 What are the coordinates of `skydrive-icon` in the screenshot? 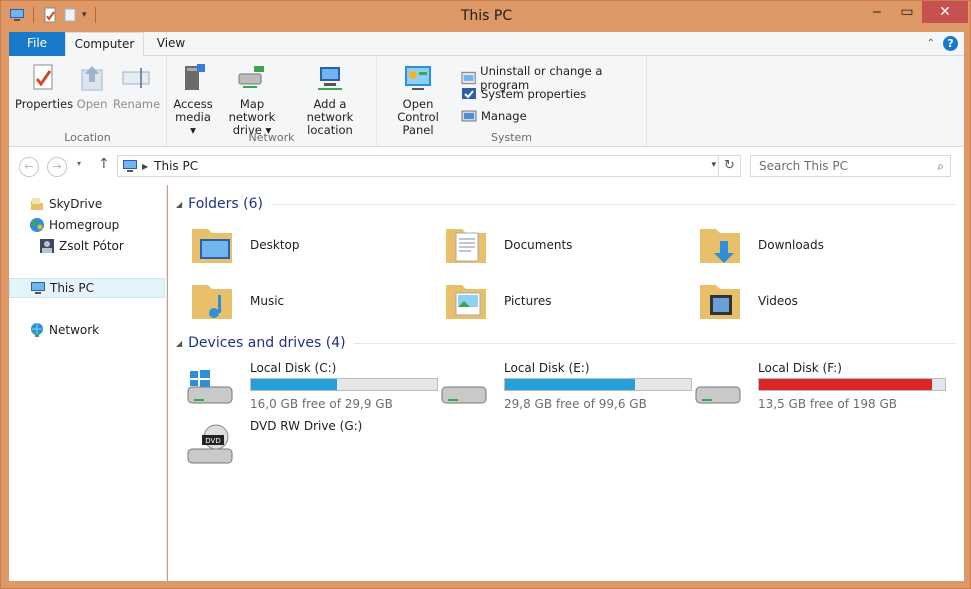 It's located at (37, 204).